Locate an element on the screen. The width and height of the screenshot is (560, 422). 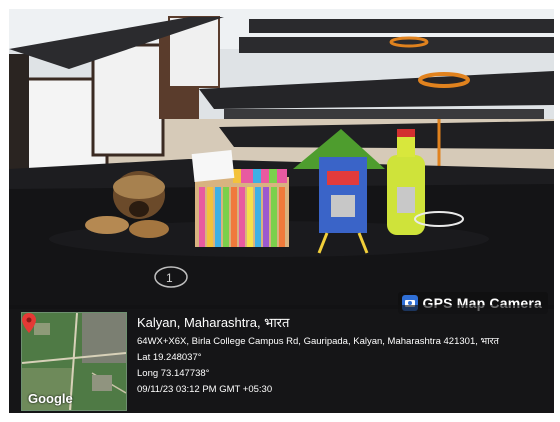
map-provider-logo: Google is located at coordinates (50, 398).